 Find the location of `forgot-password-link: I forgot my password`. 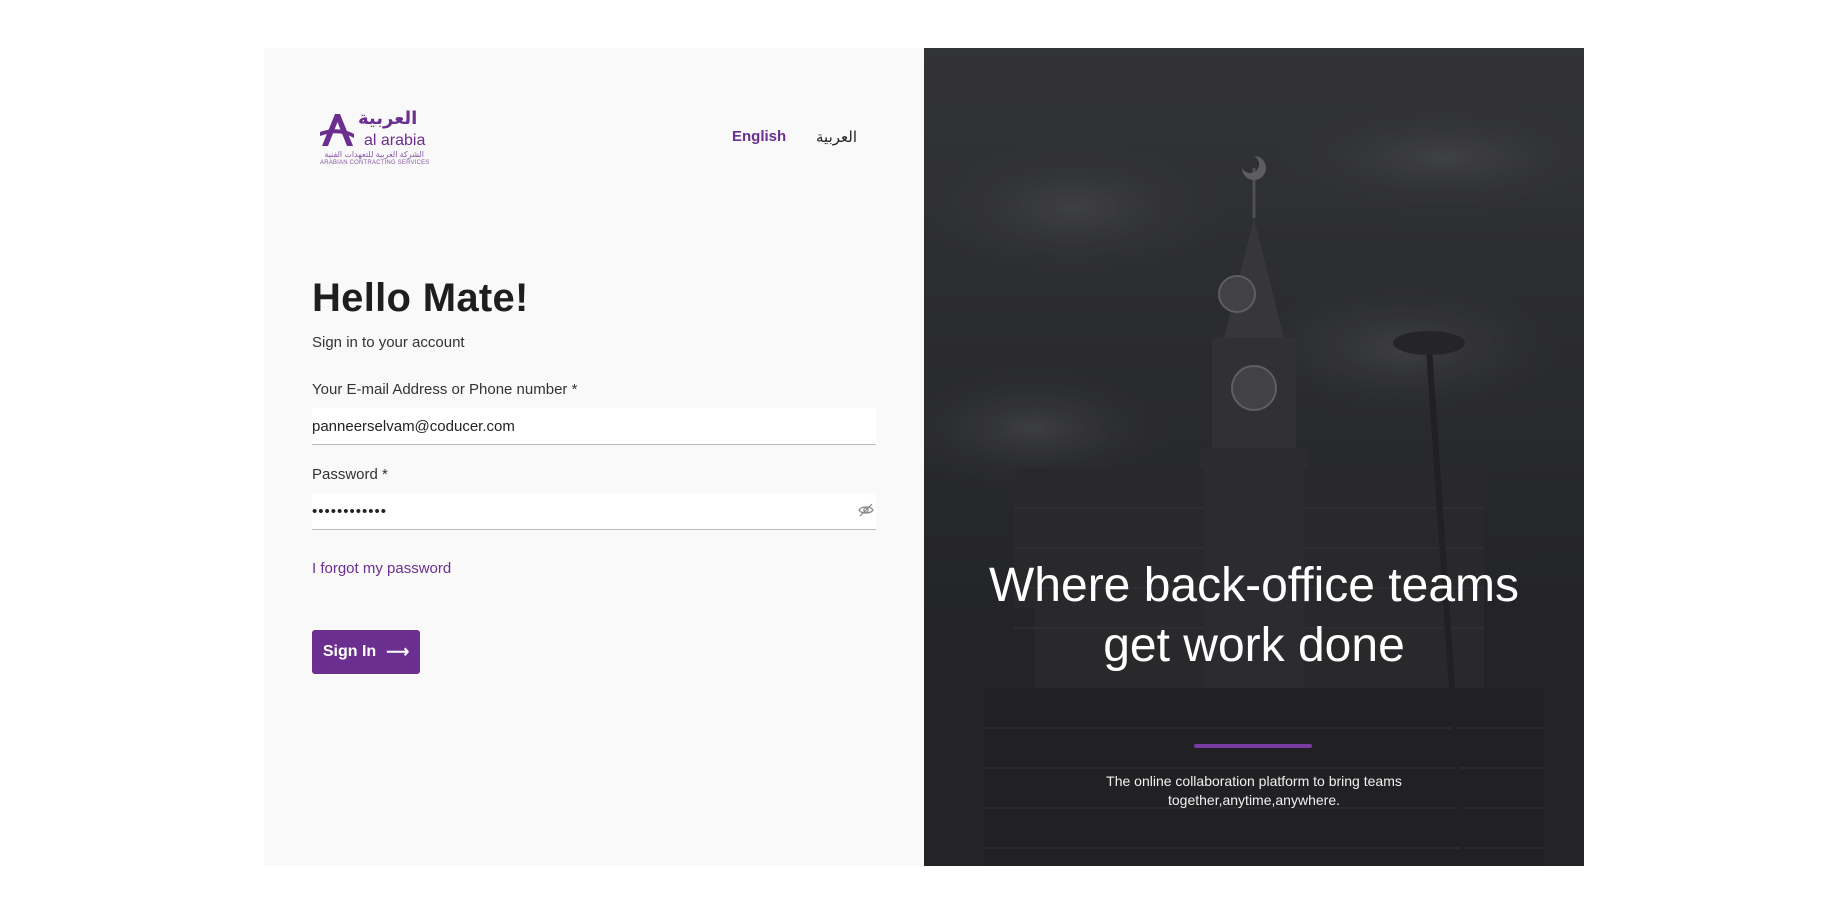

forgot-password-link: I forgot my password is located at coordinates (381, 568).